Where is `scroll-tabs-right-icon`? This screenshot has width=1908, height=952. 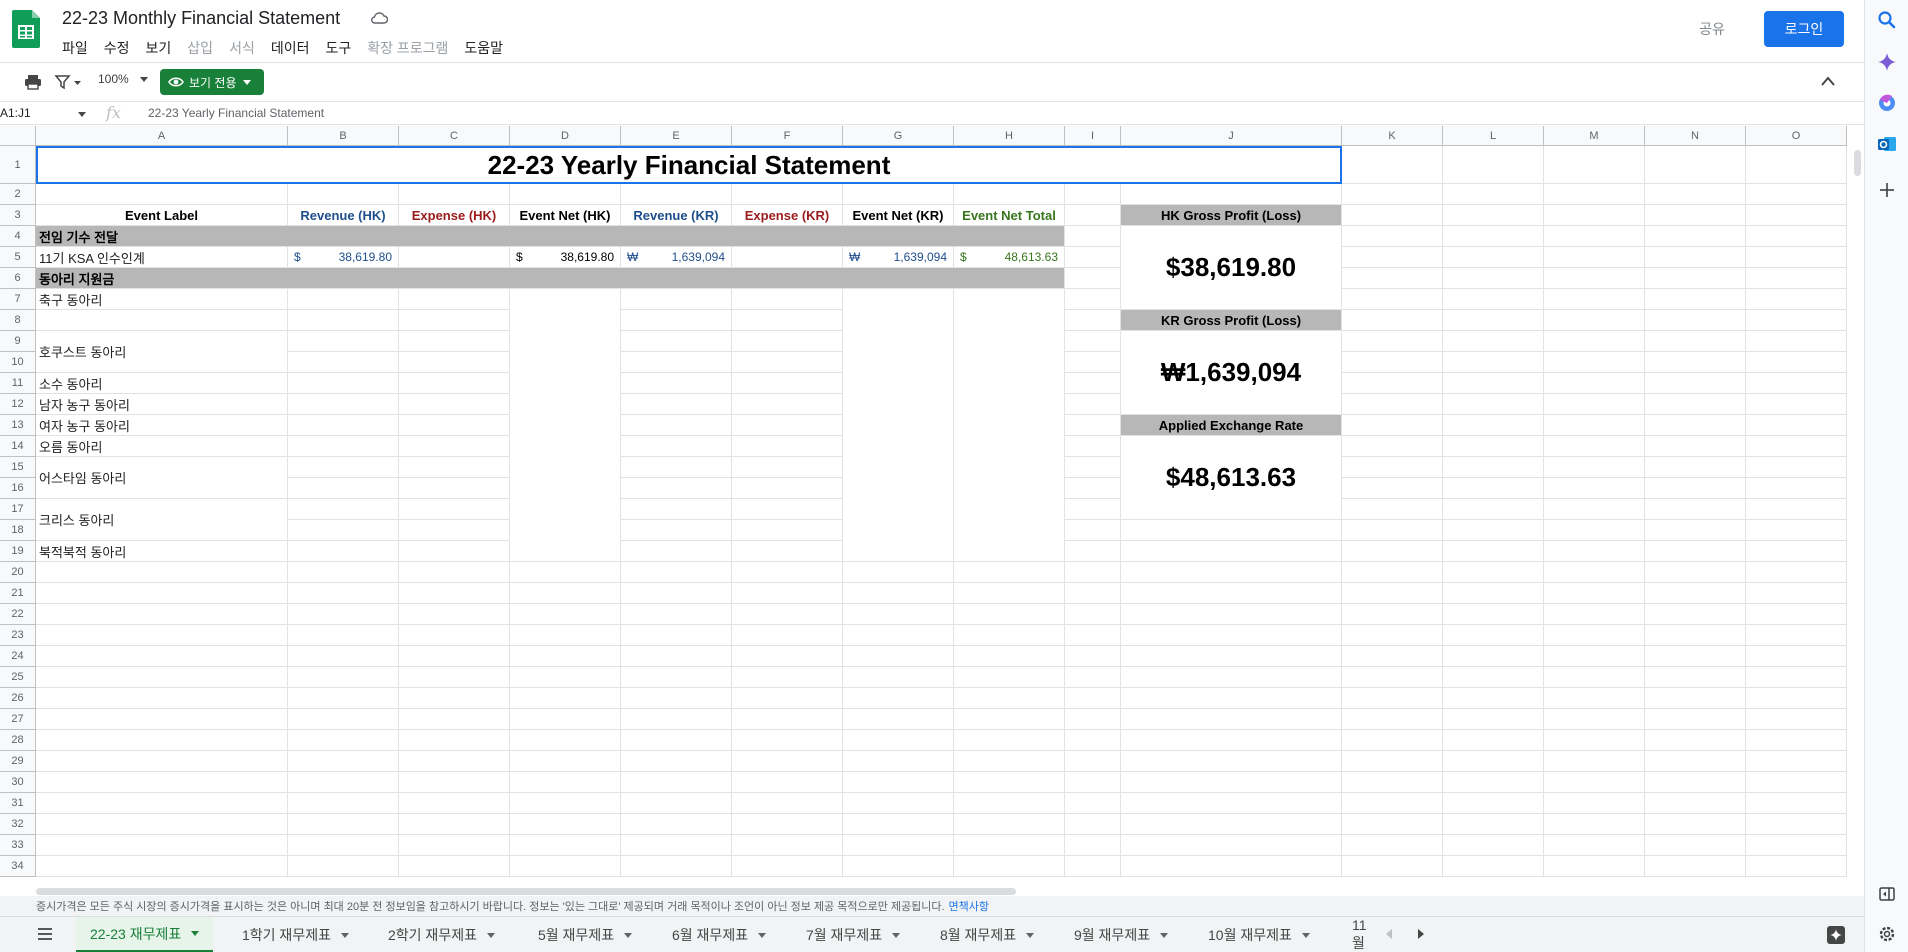 scroll-tabs-right-icon is located at coordinates (1421, 934).